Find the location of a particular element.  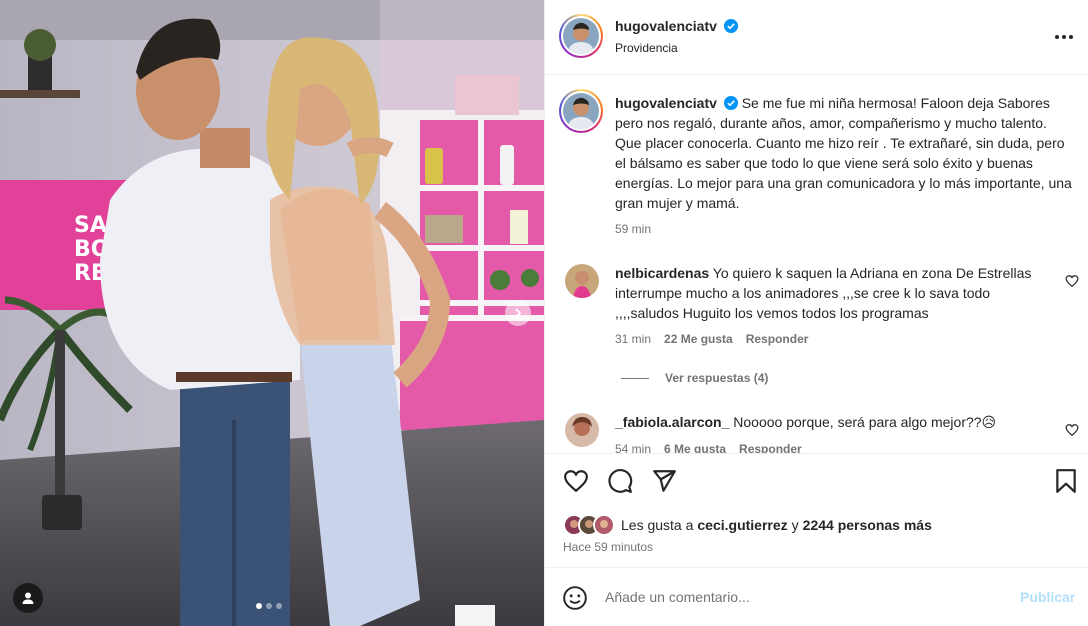

carousel-indicator is located at coordinates (269, 606).